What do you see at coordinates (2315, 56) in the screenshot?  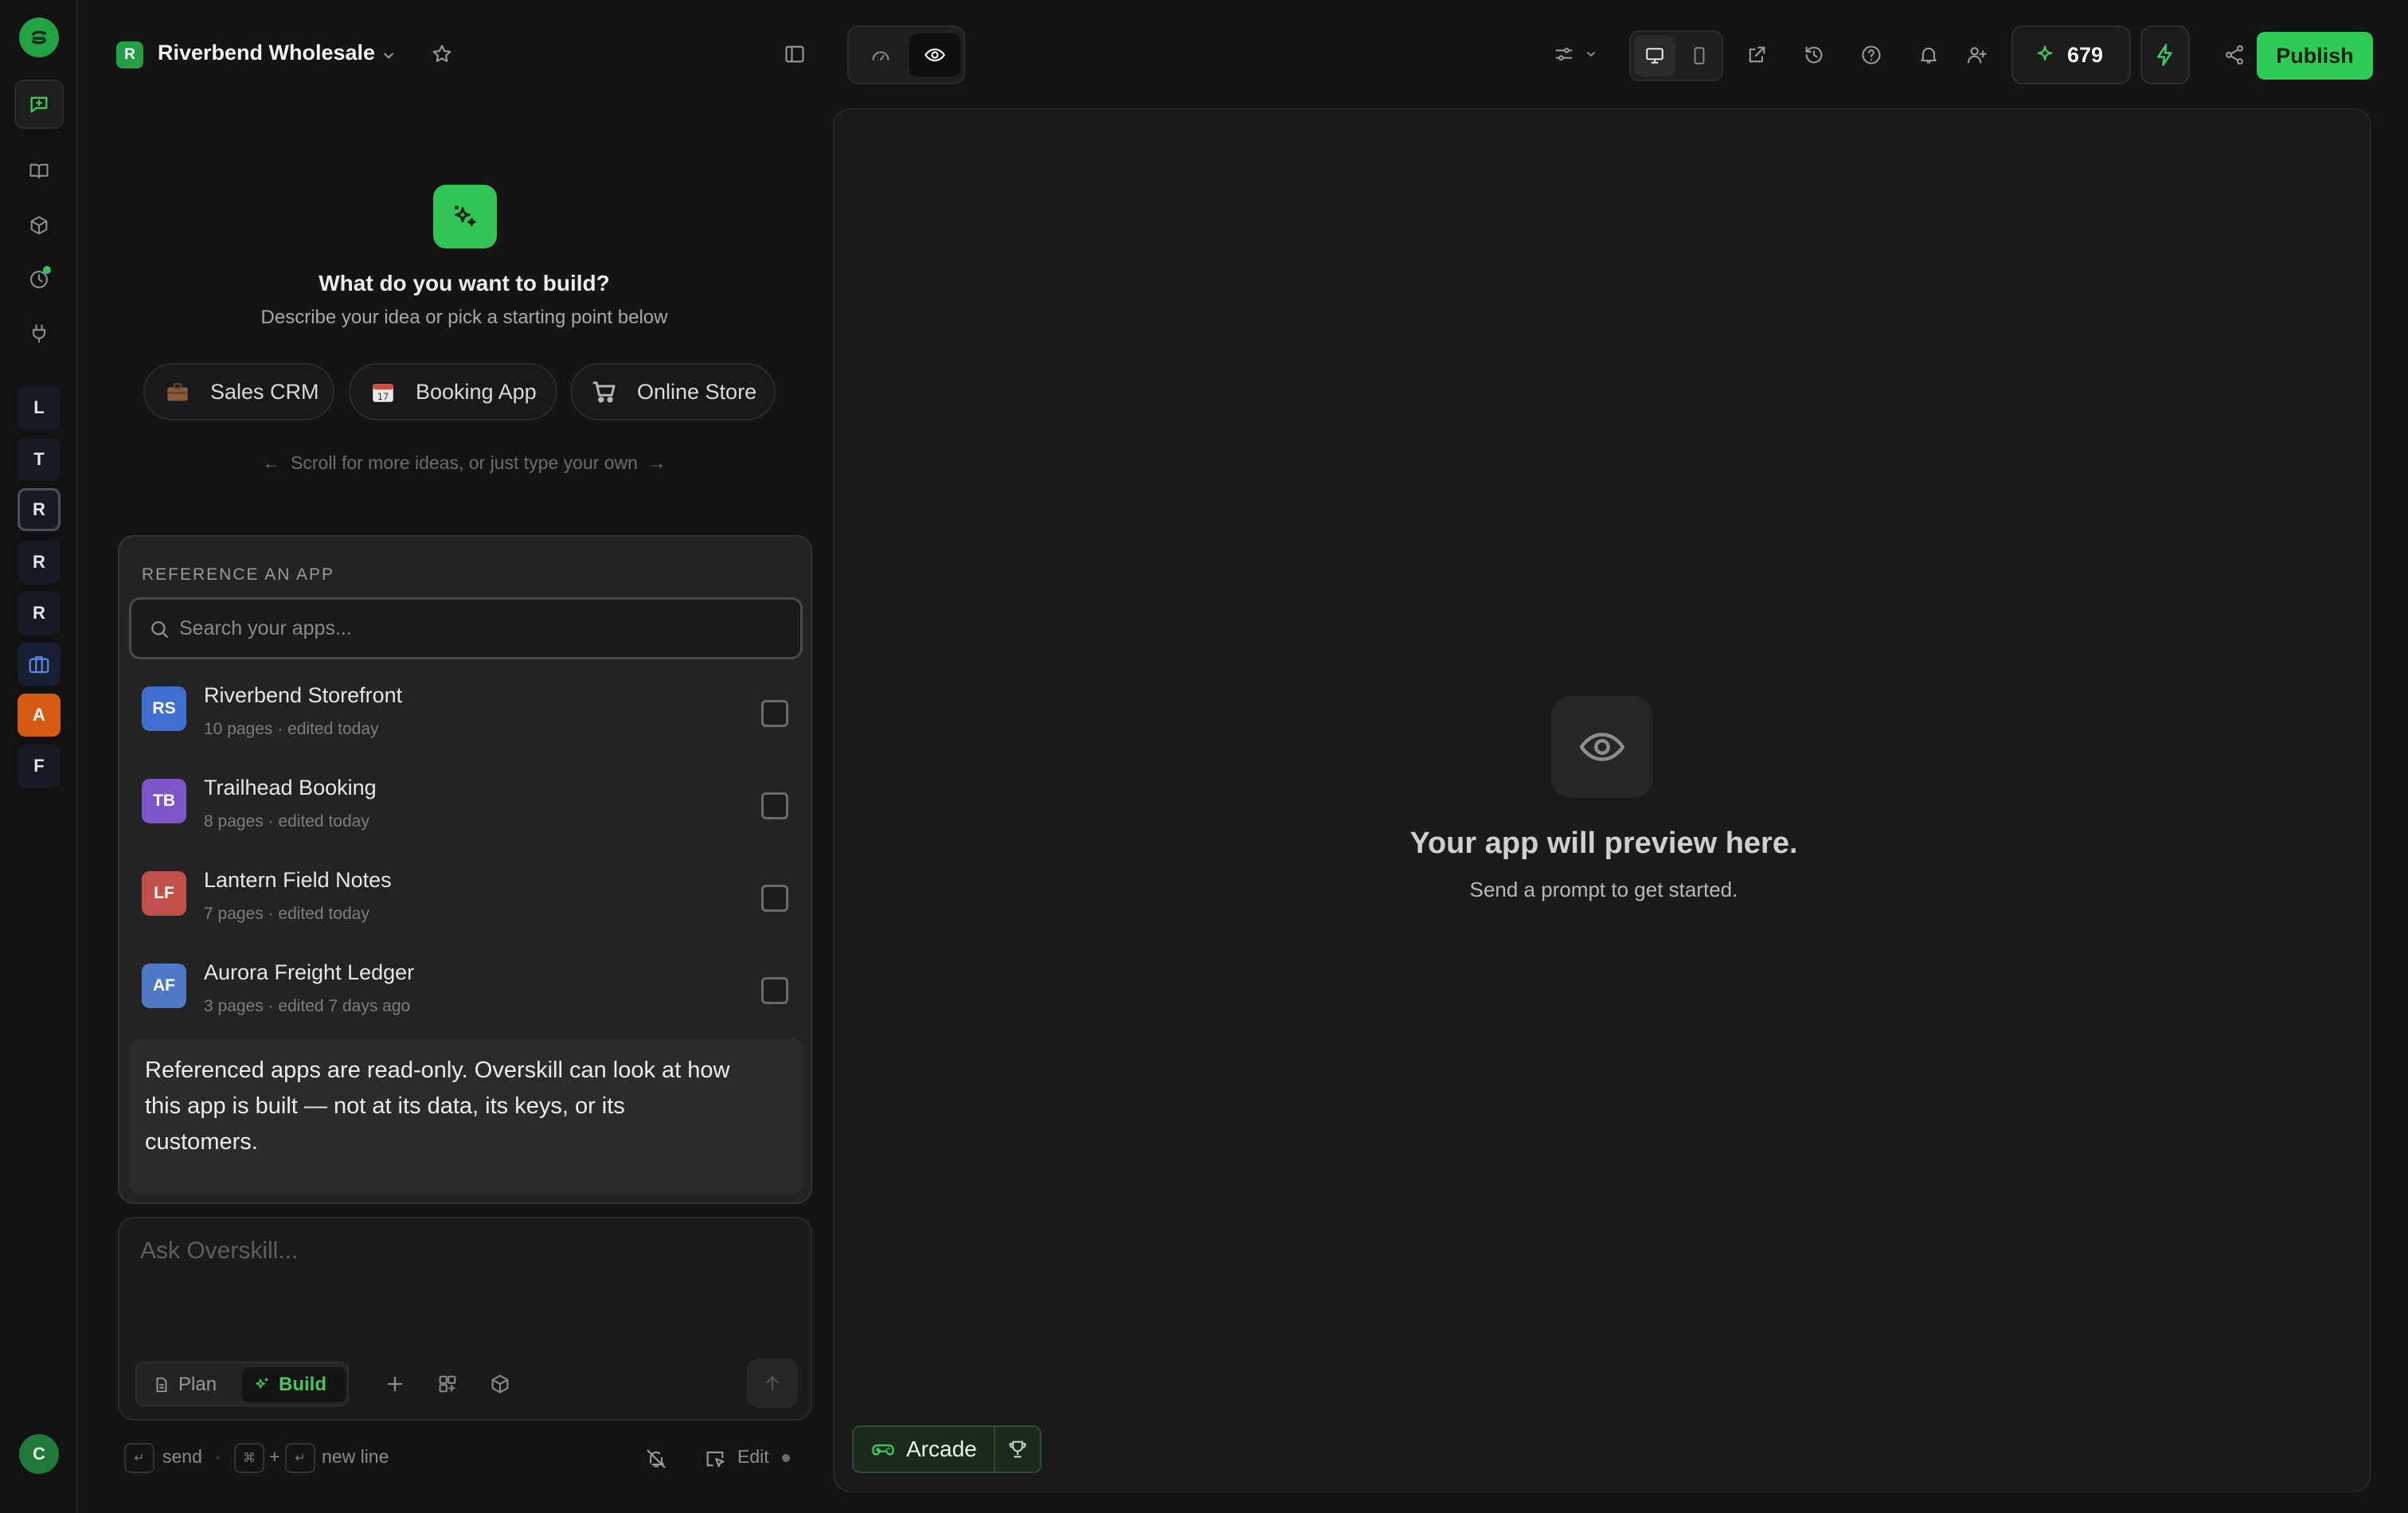 I see `publish-button: Publish` at bounding box center [2315, 56].